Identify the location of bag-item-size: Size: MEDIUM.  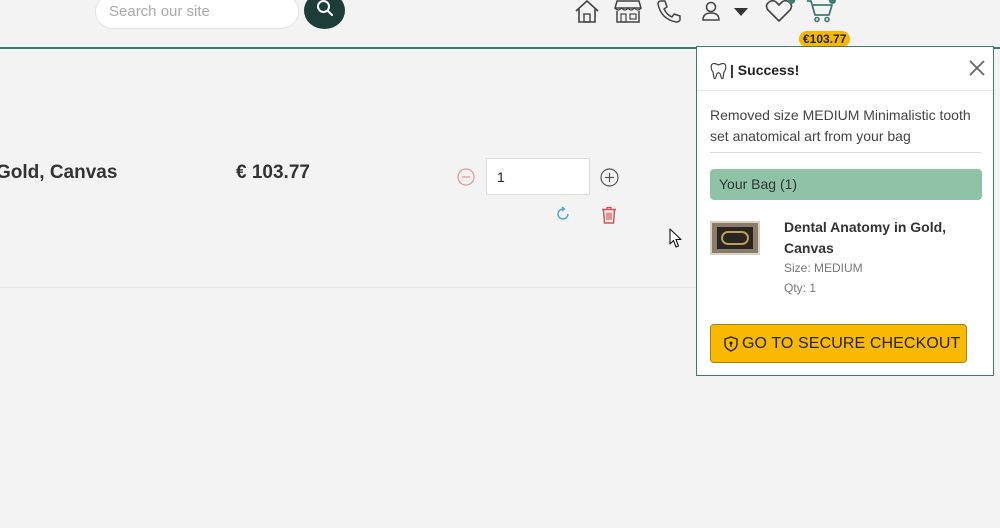
(823, 268).